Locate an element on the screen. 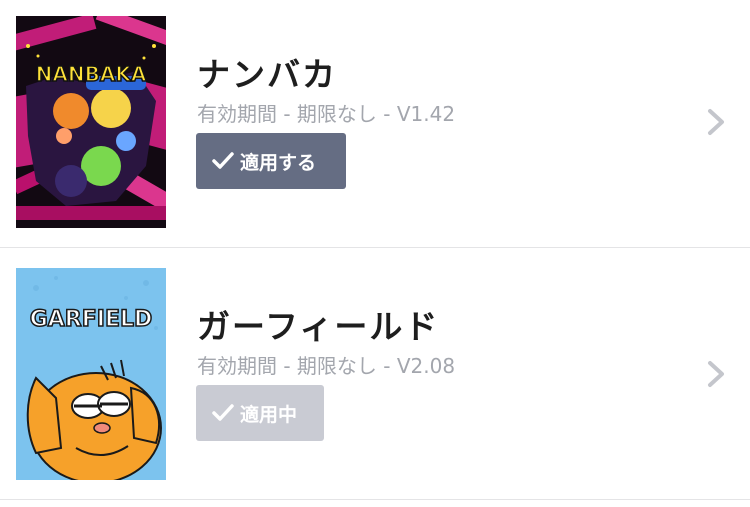 The image size is (750, 507). theme-meta: 有効期間 - 期限なし - V1.42 is located at coordinates (326, 114).